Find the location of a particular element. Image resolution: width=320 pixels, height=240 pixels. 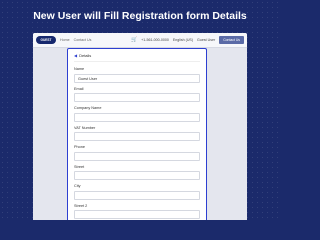

field-vat: VAT Number is located at coordinates (137, 133).